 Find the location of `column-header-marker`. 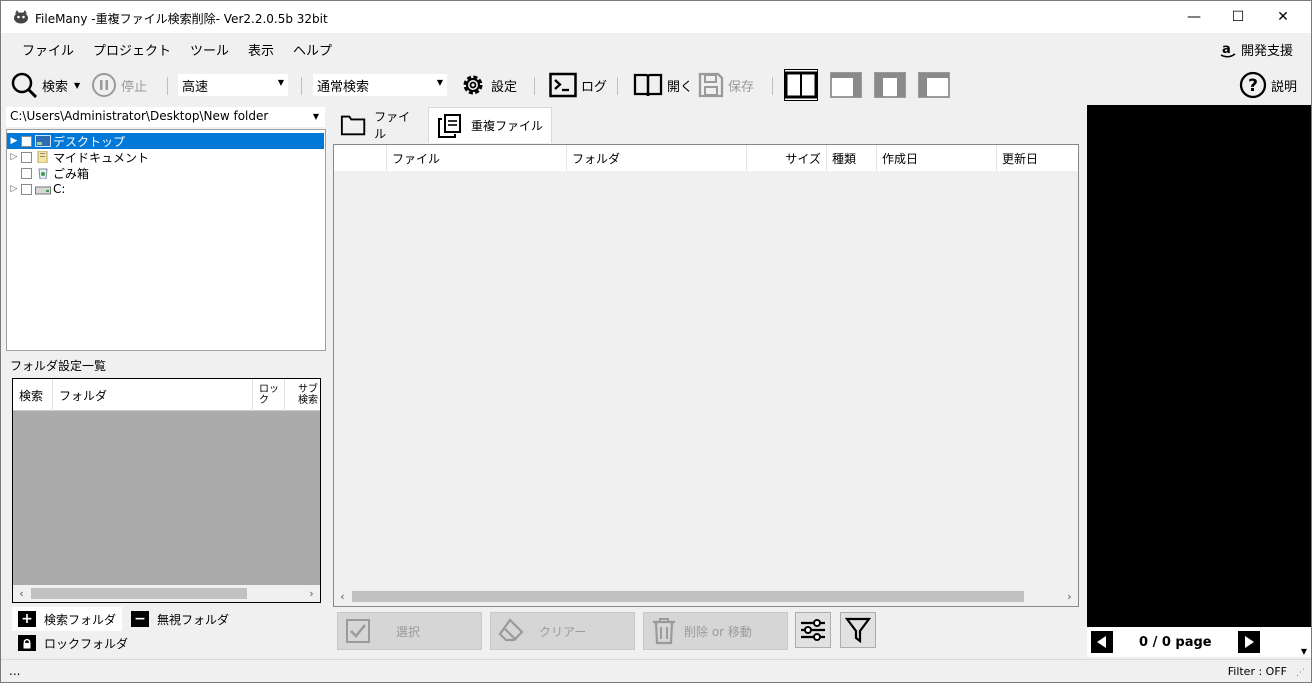

column-header-marker is located at coordinates (360, 158).